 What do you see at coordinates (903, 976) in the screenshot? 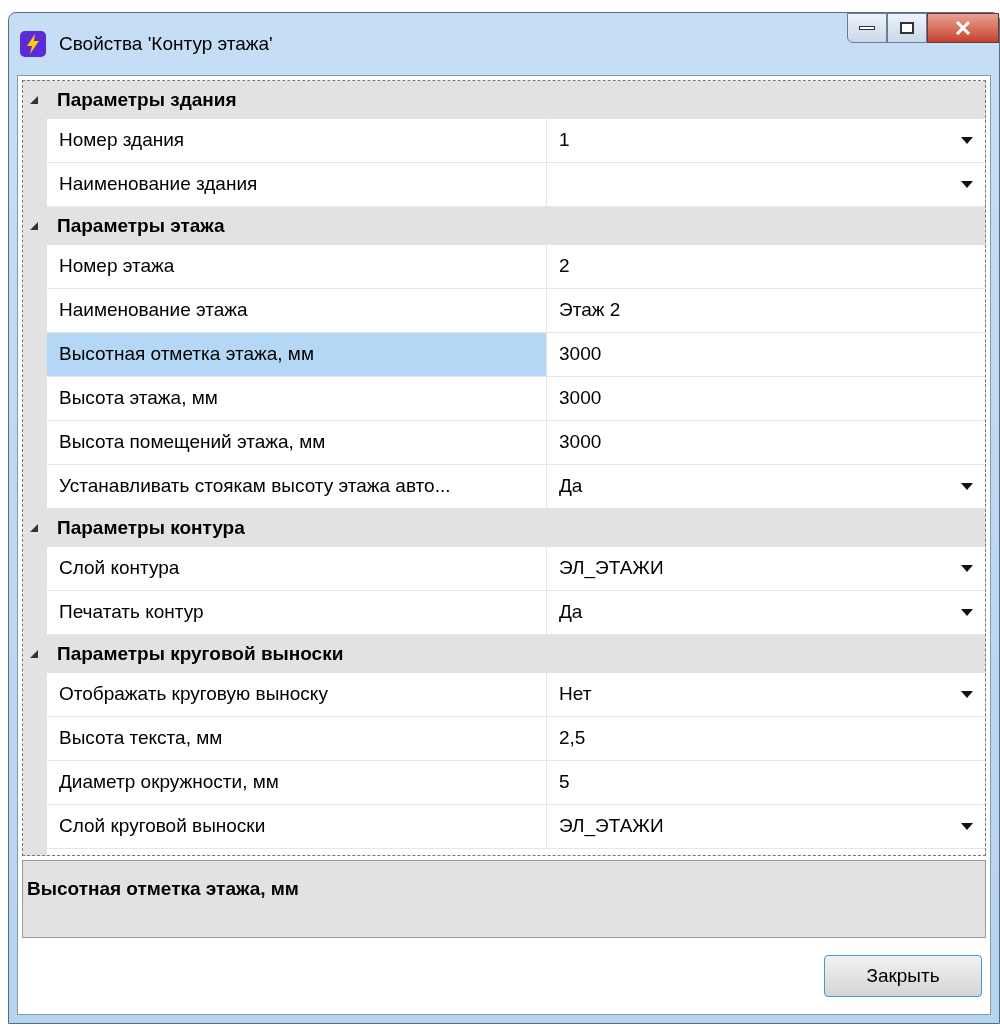
I see `close-dialog-button: Закрыть` at bounding box center [903, 976].